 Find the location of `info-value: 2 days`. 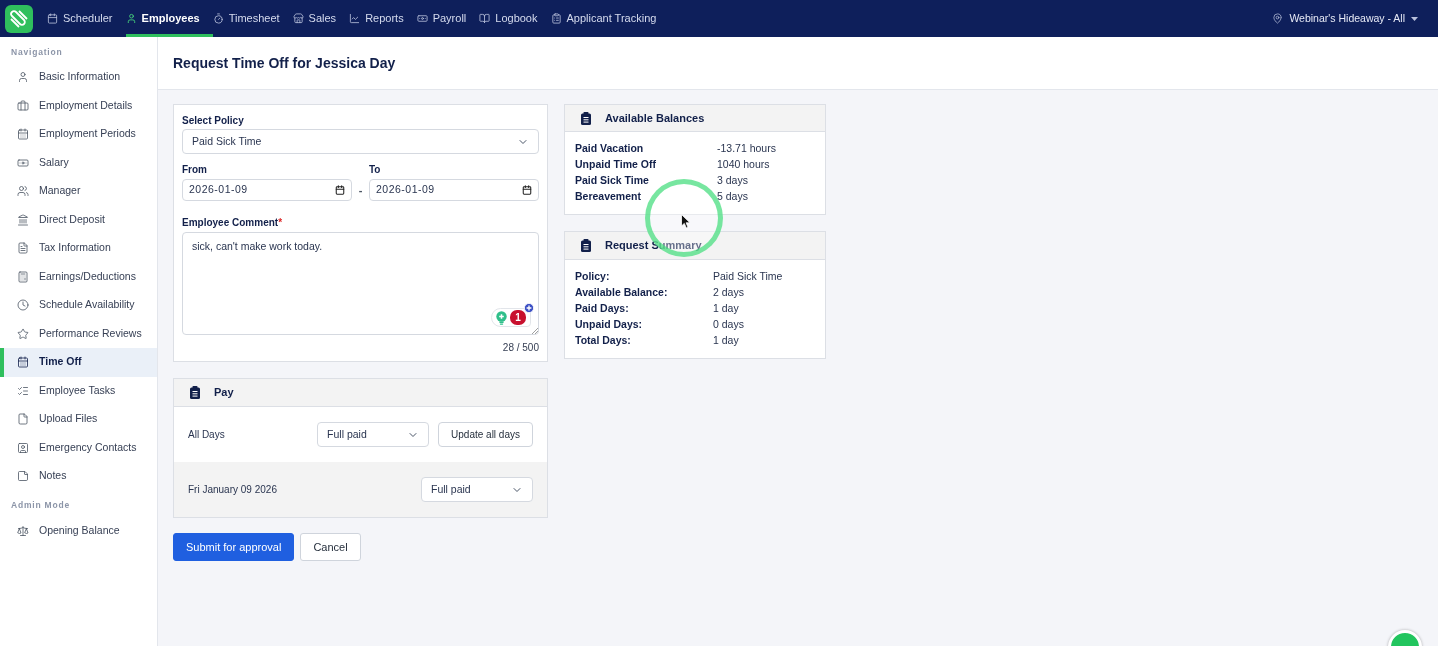

info-value: 2 days is located at coordinates (729, 293).